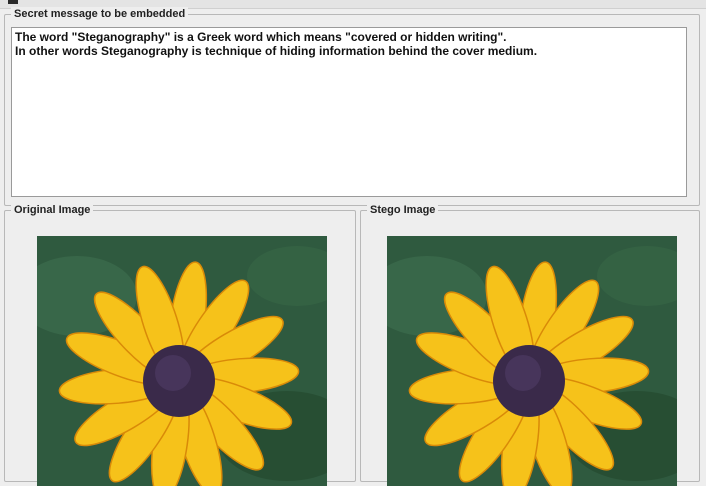  What do you see at coordinates (403, 210) in the screenshot?
I see `stego-image-title: Stego Image` at bounding box center [403, 210].